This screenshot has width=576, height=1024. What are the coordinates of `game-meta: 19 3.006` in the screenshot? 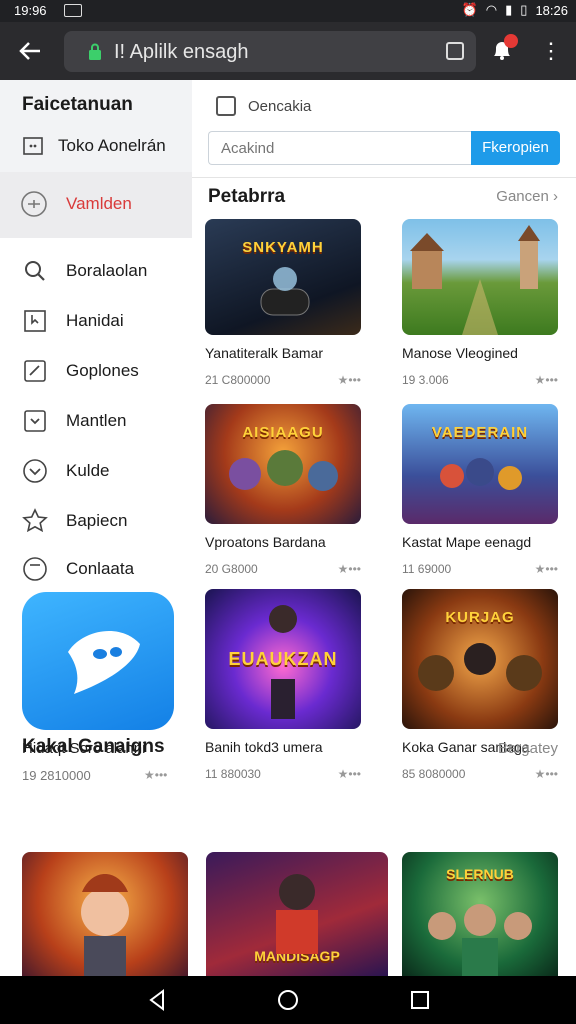 It's located at (425, 380).